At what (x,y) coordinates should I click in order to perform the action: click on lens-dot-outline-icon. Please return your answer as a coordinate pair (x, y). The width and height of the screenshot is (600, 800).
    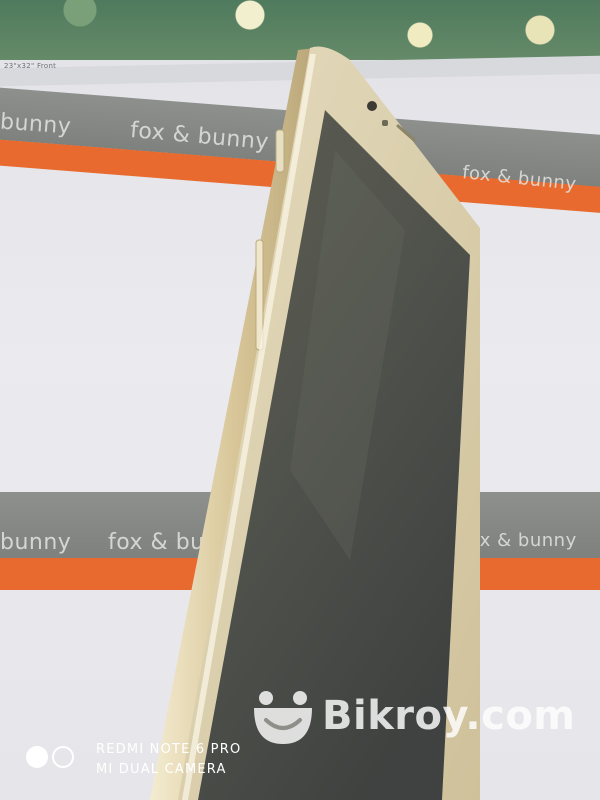
    Looking at the image, I should click on (63, 757).